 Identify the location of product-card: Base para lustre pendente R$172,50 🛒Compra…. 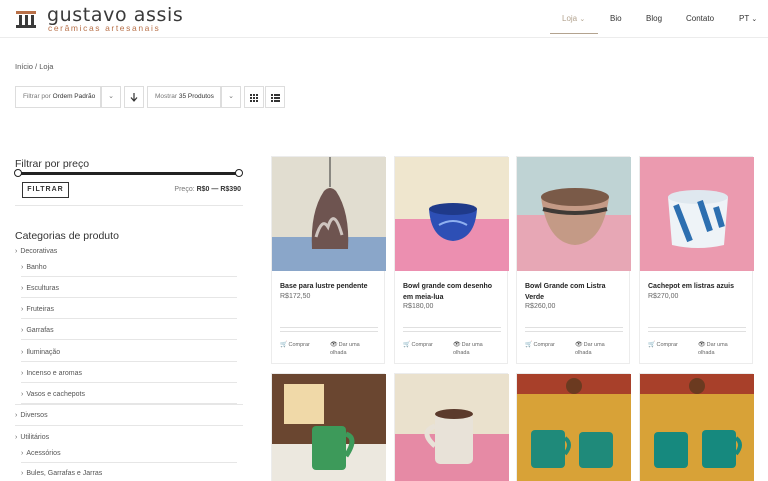
(328, 260).